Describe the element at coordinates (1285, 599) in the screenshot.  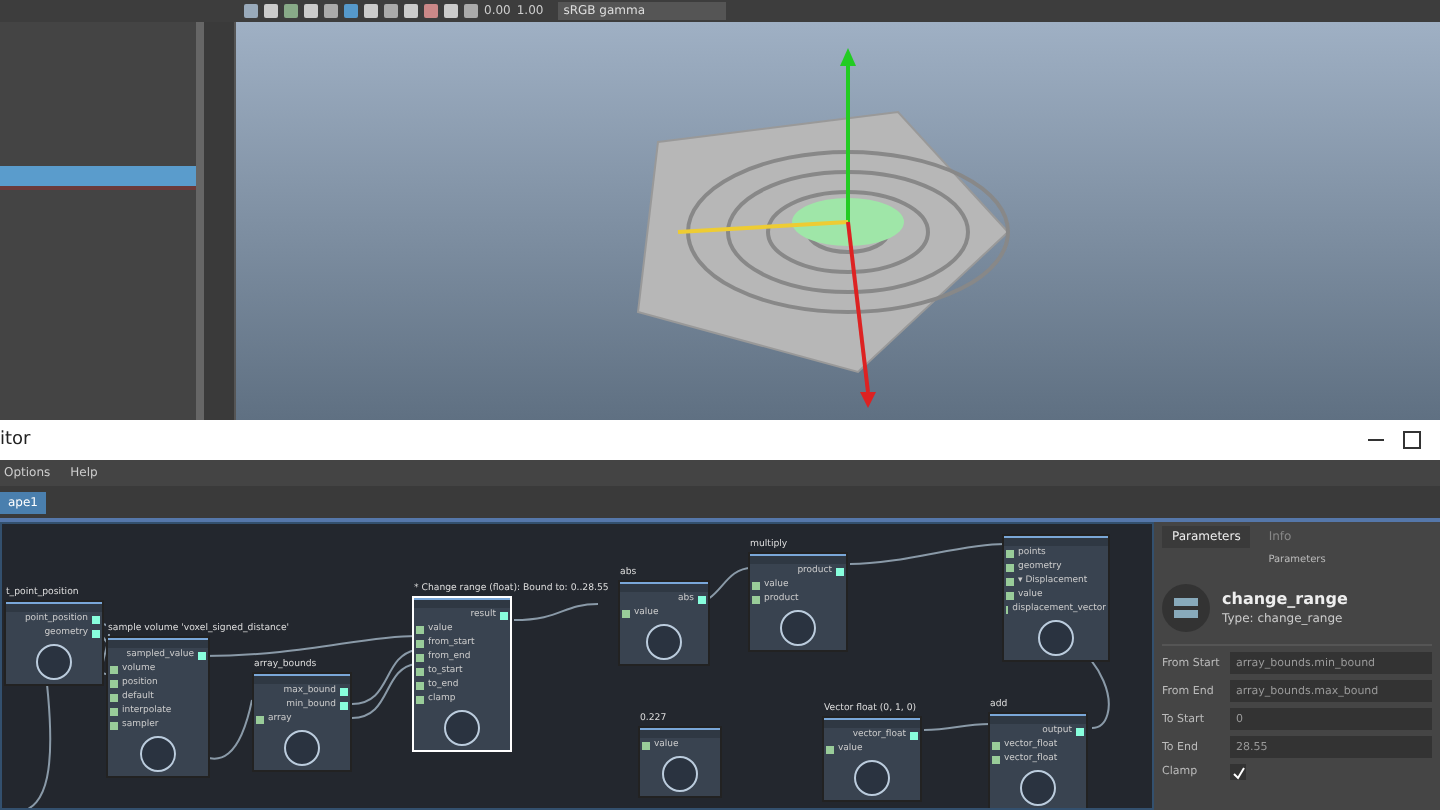
I see `node-name: change_range` at that location.